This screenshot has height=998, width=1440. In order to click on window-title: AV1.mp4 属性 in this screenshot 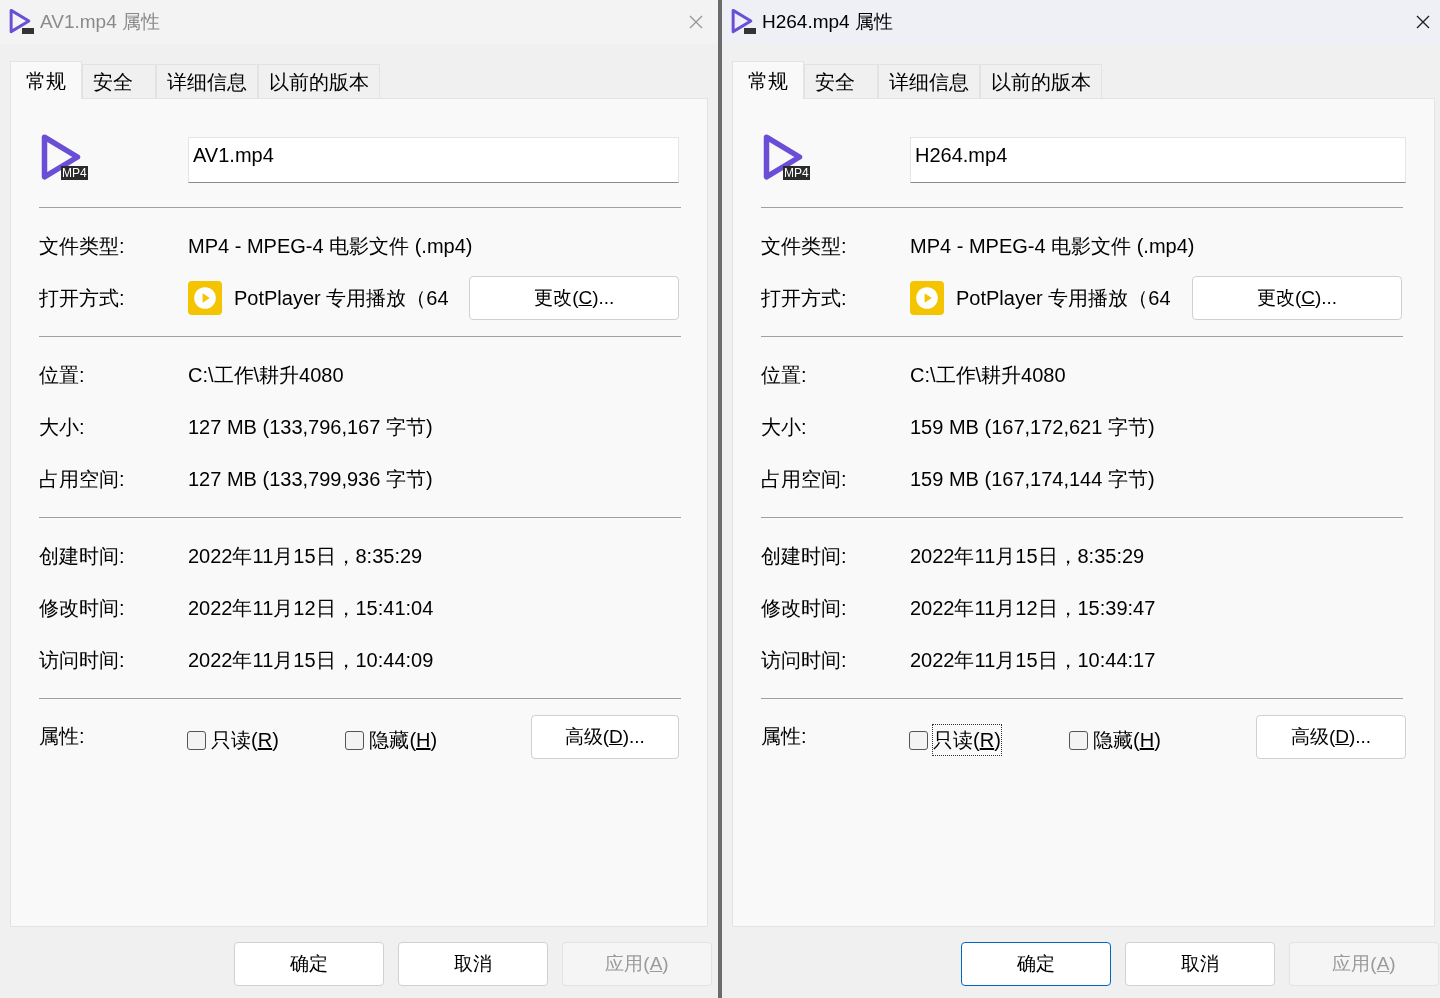, I will do `click(100, 21)`.